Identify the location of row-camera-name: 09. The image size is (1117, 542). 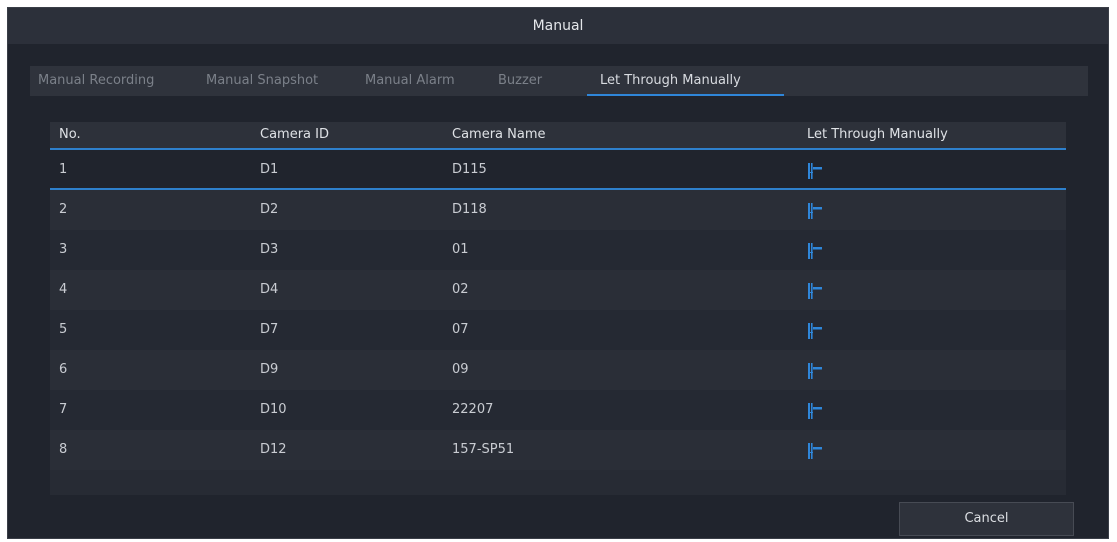
(460, 369).